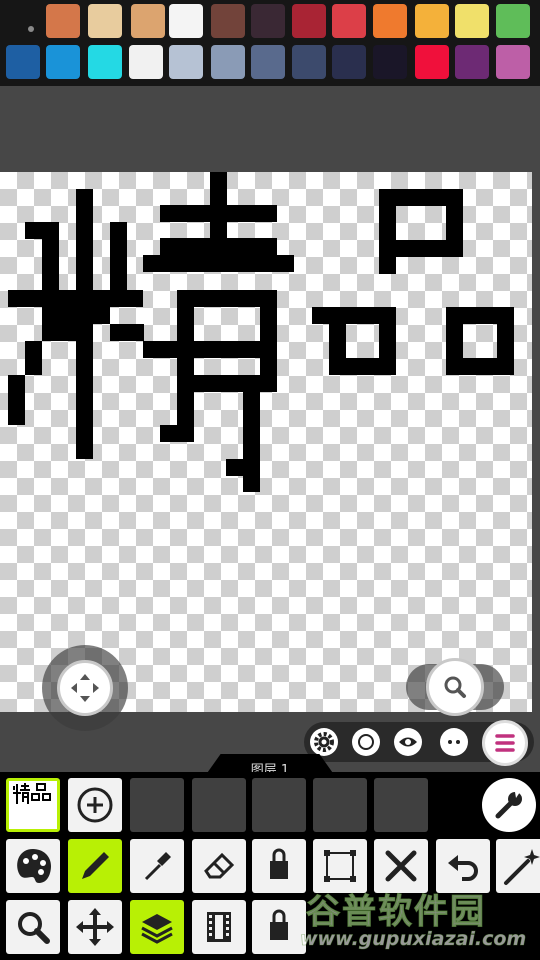  I want to click on pencil-icon, so click(95, 865).